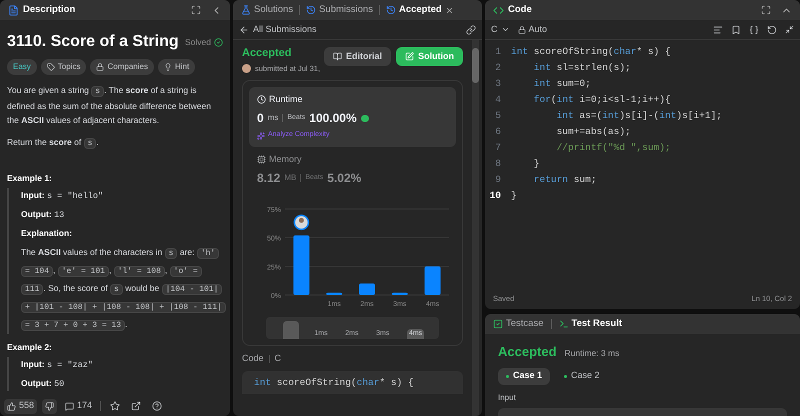  What do you see at coordinates (268, 179) in the screenshot?
I see `stat-value: 8.12` at bounding box center [268, 179].